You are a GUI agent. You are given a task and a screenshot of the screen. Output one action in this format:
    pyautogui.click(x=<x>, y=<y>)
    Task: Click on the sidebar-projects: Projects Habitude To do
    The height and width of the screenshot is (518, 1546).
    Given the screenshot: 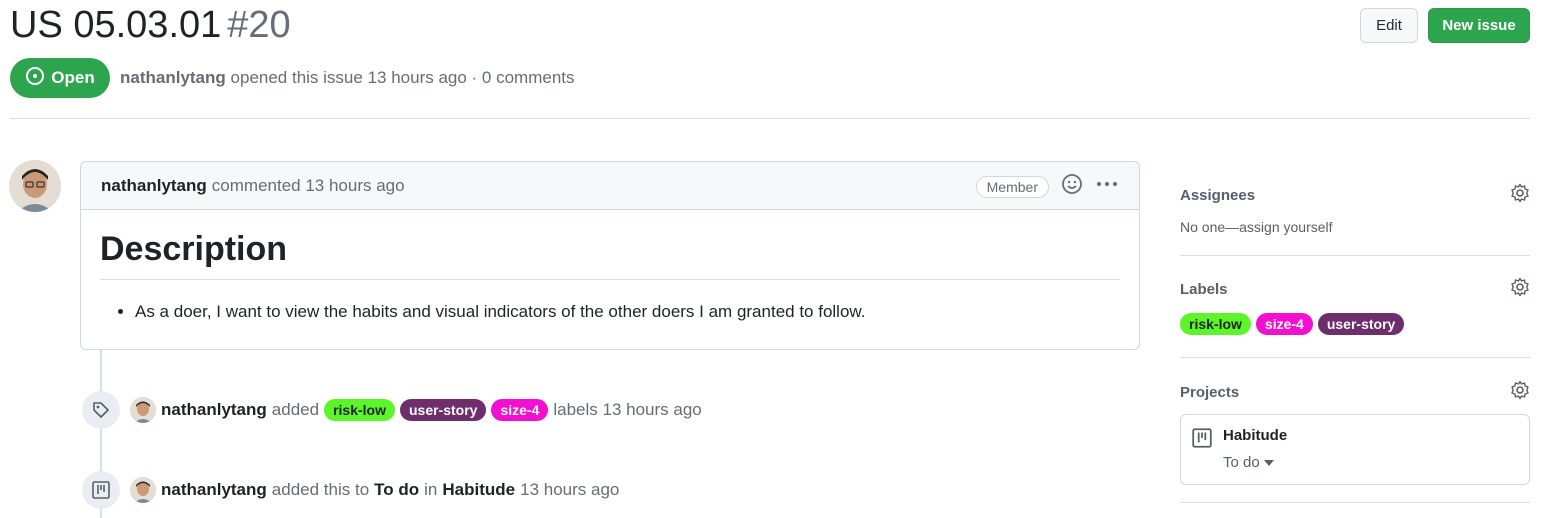 What is the action you would take?
    pyautogui.click(x=1355, y=432)
    